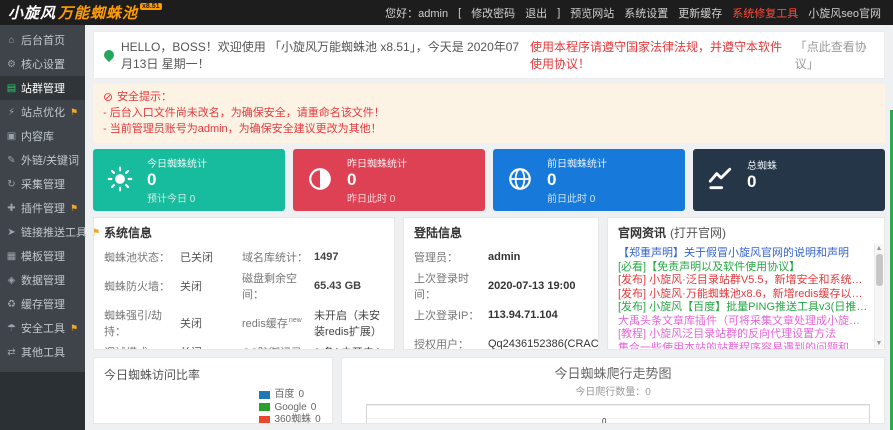  I want to click on card-subtext: 前日此时 0, so click(571, 199).